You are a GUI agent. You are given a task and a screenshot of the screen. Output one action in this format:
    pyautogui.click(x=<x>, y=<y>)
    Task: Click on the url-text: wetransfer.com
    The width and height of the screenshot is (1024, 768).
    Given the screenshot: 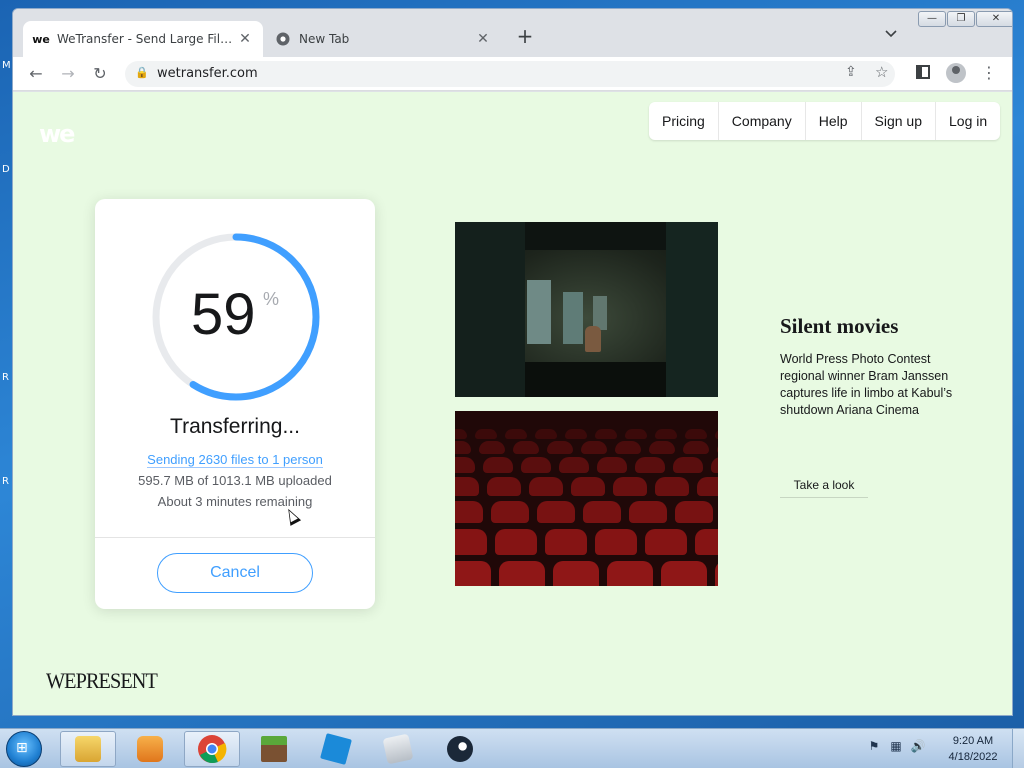 What is the action you would take?
    pyautogui.click(x=207, y=73)
    